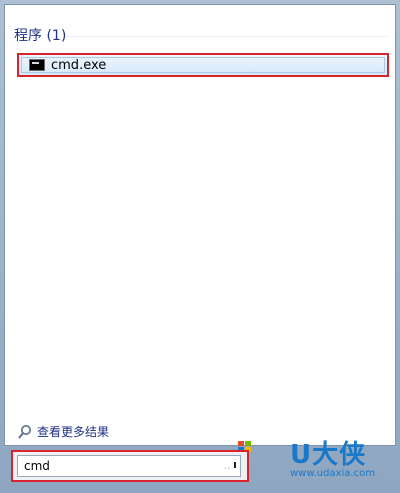 This screenshot has width=400, height=493. I want to click on result-item-label: cmd.exe, so click(79, 65).